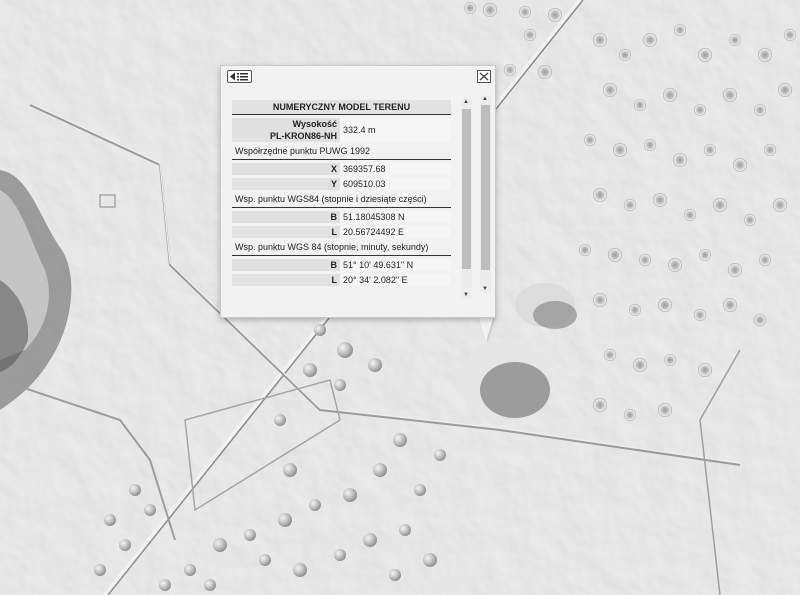 The image size is (800, 595). What do you see at coordinates (395, 280) in the screenshot?
I see `l-dms-value: 20° 34' 2.082" E` at bounding box center [395, 280].